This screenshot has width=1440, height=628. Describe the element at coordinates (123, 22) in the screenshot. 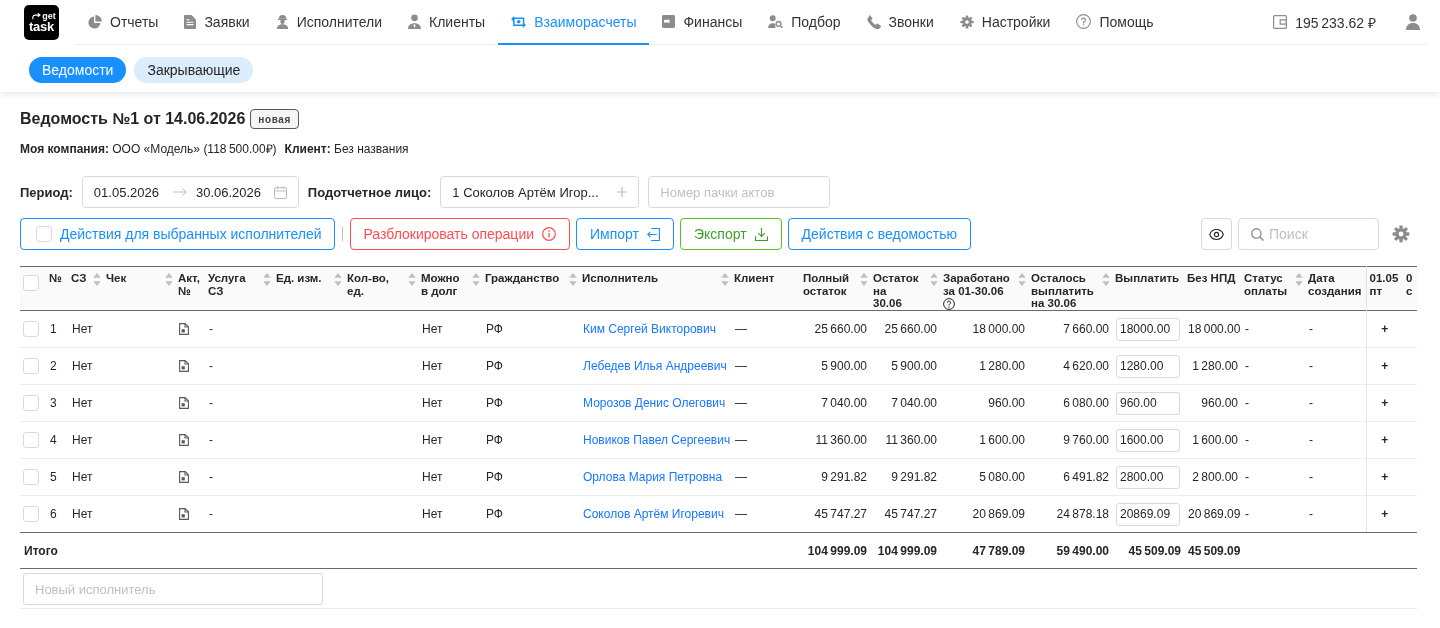

I see `nav-tab: Отчеты` at that location.